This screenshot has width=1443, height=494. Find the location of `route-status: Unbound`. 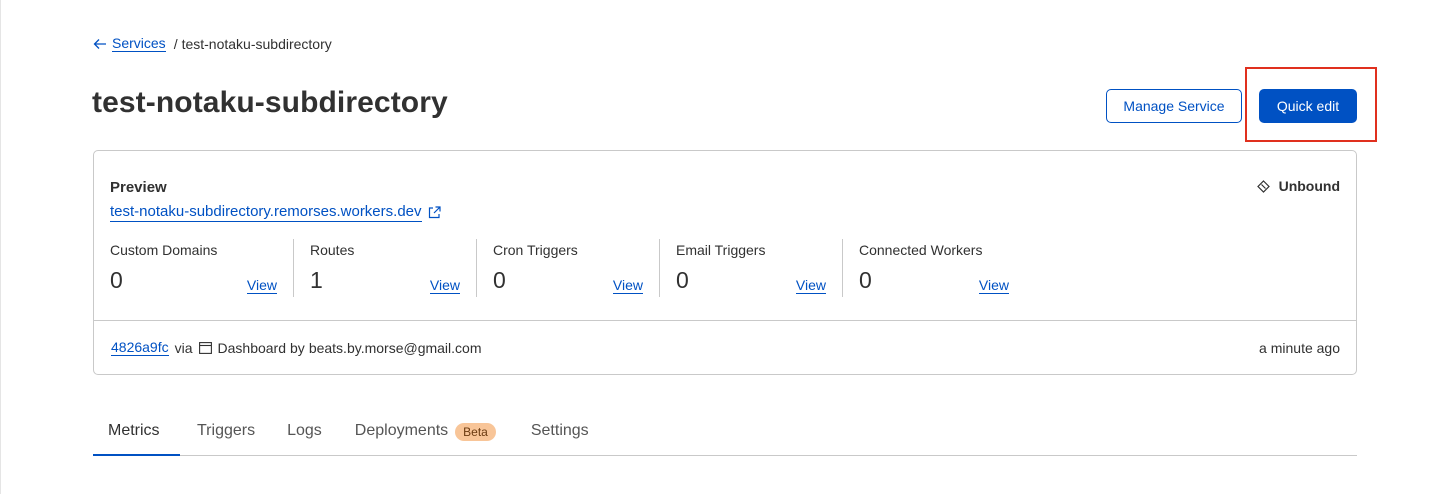

route-status: Unbound is located at coordinates (1298, 186).